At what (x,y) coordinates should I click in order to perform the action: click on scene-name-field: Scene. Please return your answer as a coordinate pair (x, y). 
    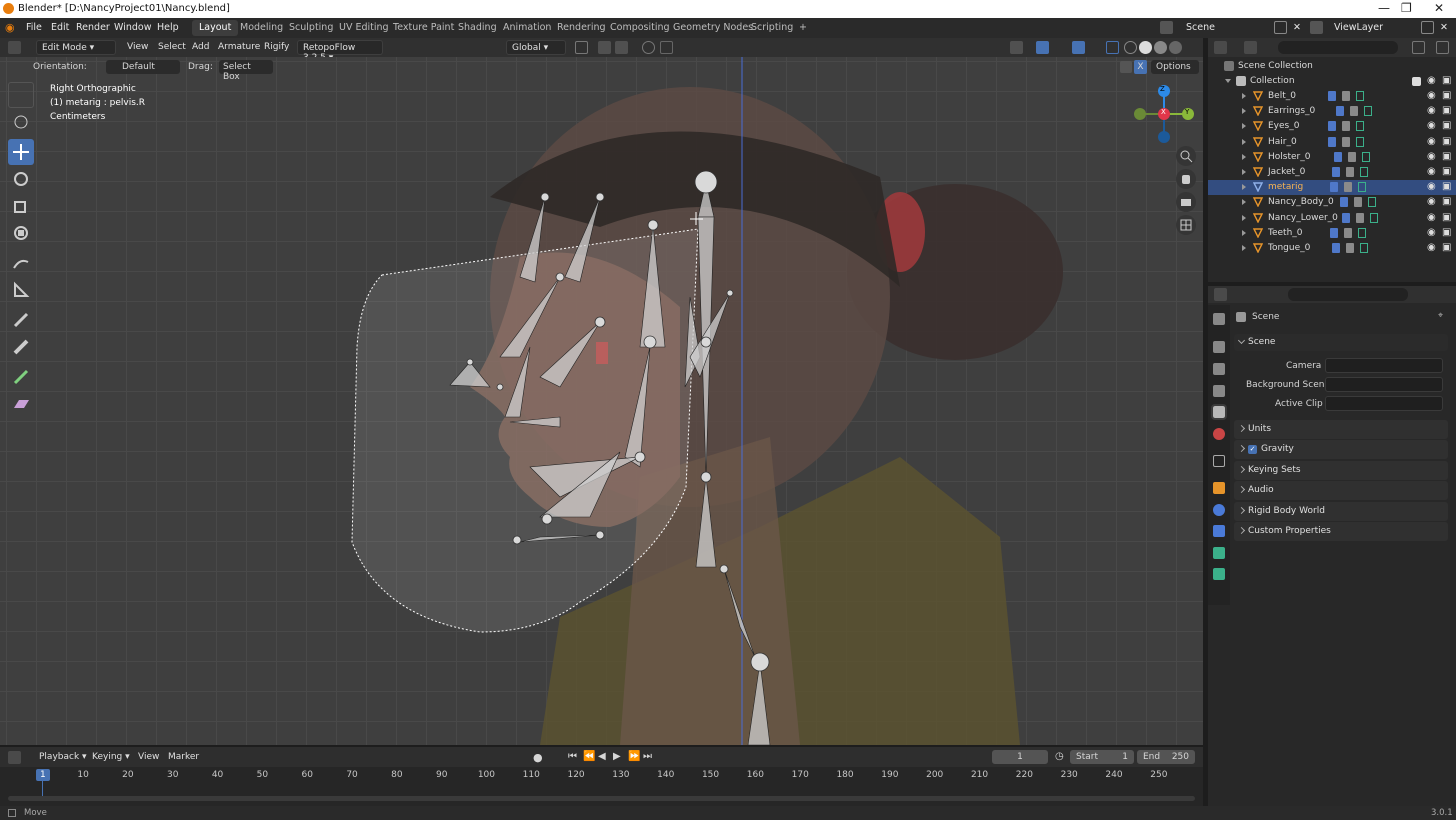
    Looking at the image, I should click on (1200, 27).